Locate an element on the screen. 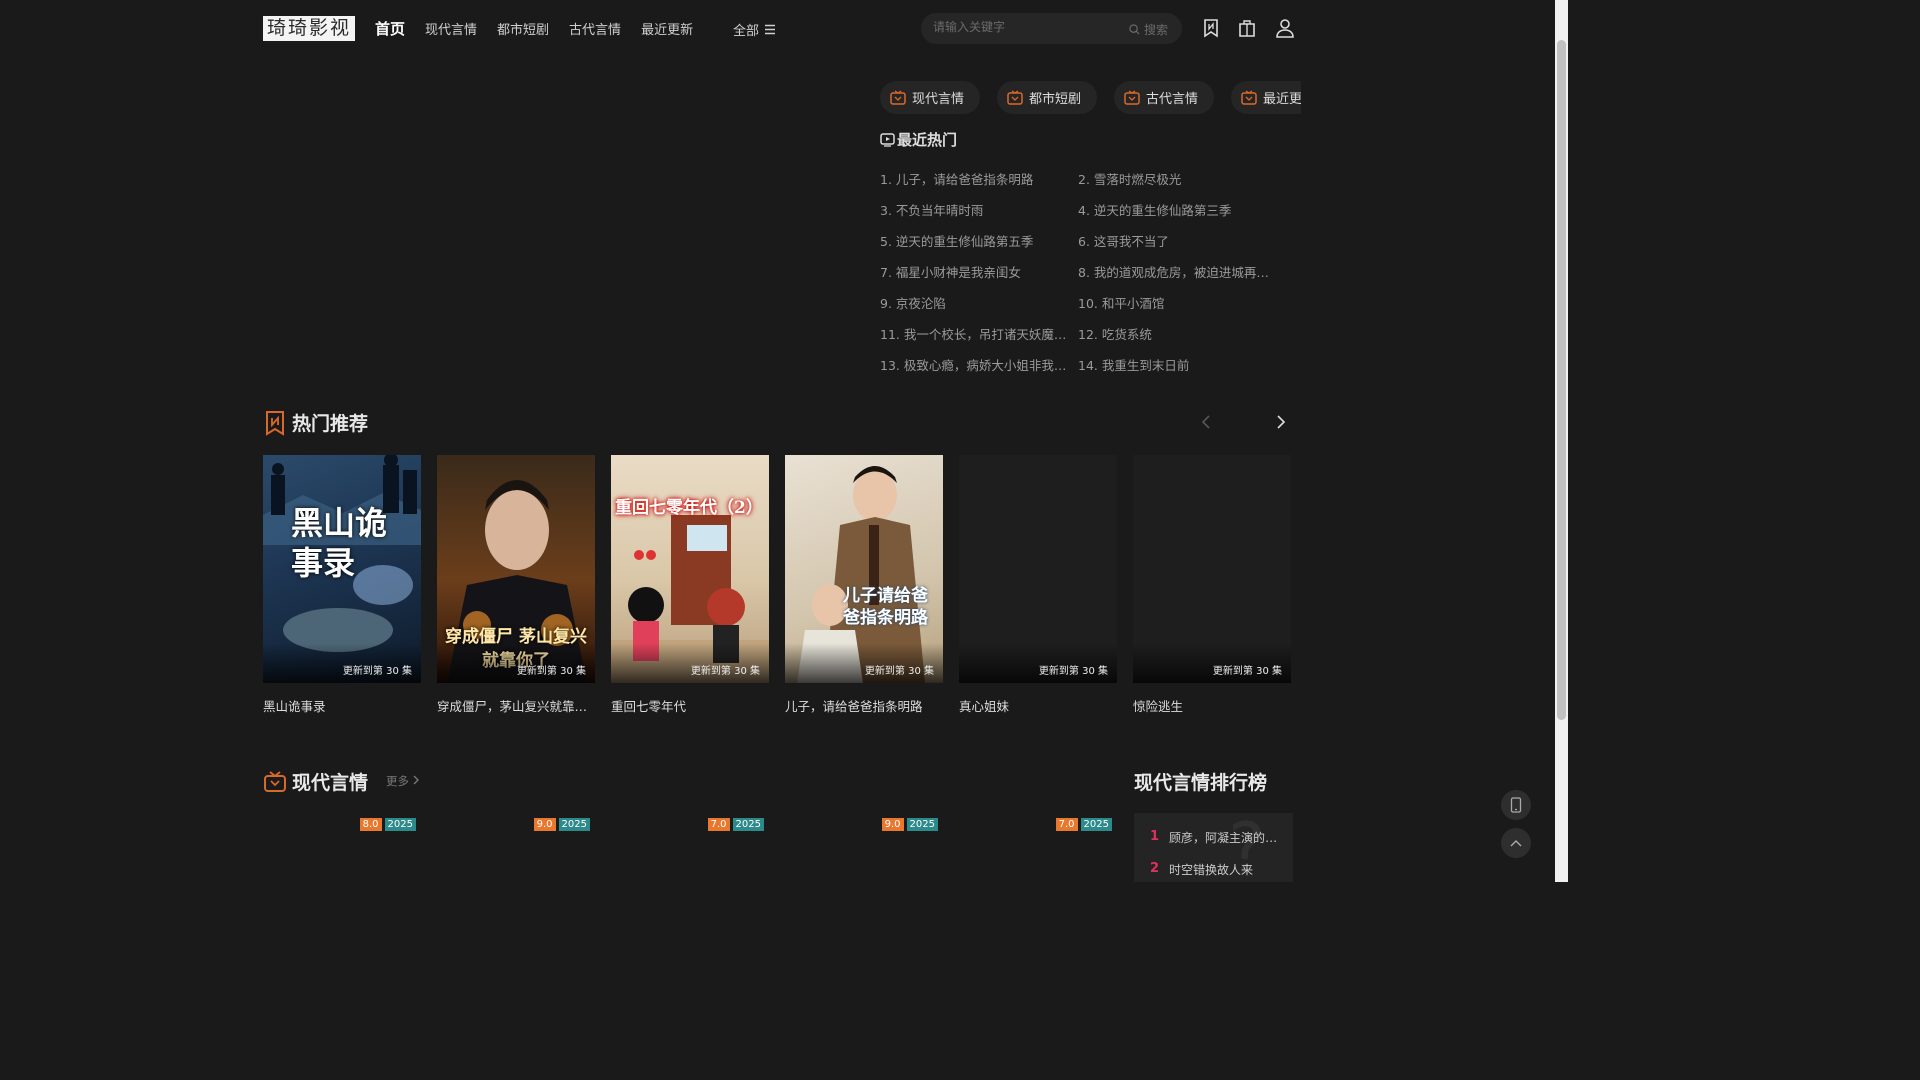 This screenshot has width=1920, height=1080. recommend-section-title: 热门推荐 is located at coordinates (315, 422).